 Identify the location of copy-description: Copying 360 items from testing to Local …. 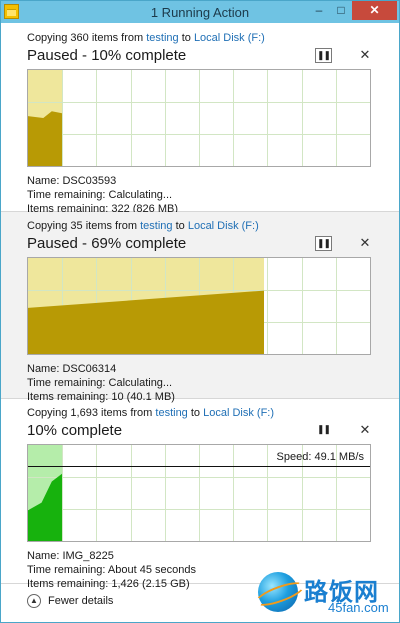
(146, 38).